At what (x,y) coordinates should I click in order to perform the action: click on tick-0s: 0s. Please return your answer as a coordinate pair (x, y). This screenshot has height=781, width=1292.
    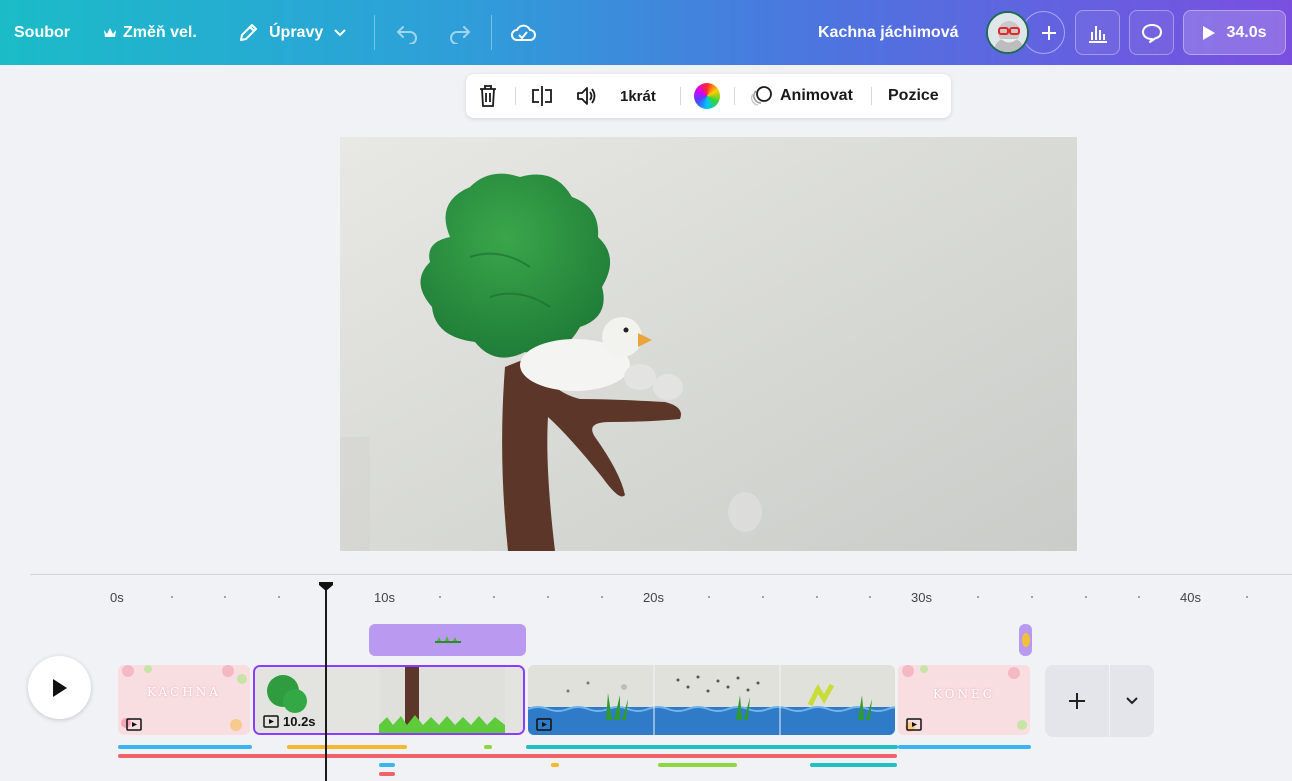
    Looking at the image, I should click on (117, 597).